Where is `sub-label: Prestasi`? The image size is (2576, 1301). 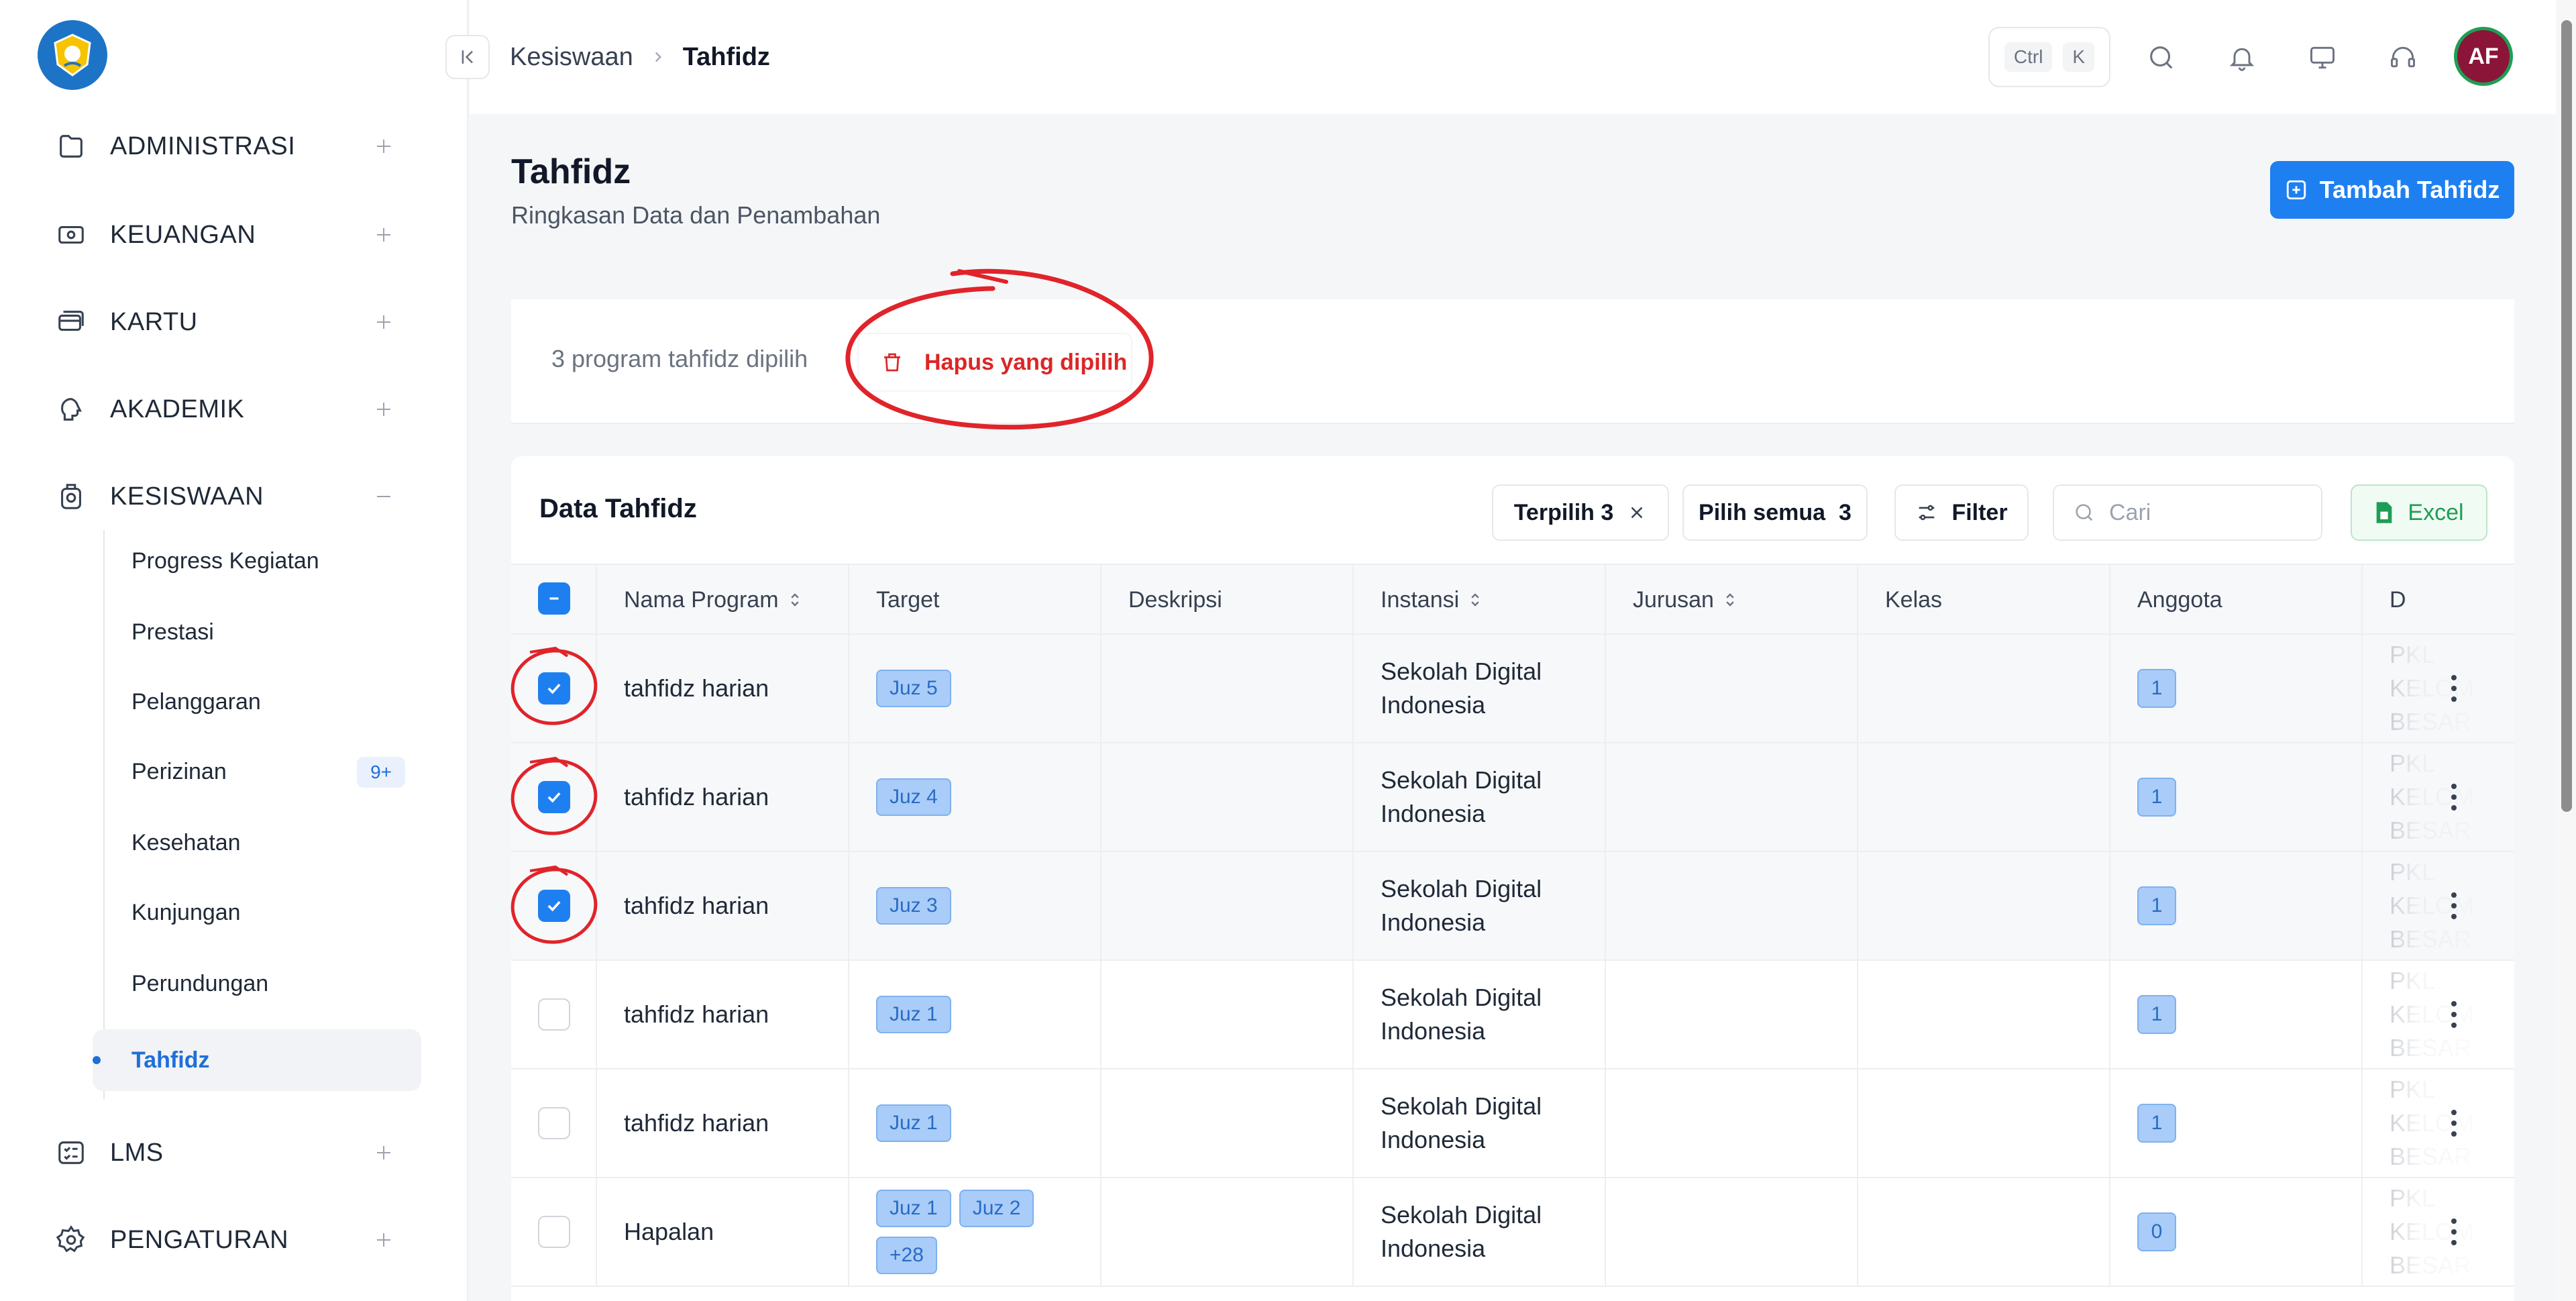 sub-label: Prestasi is located at coordinates (172, 632).